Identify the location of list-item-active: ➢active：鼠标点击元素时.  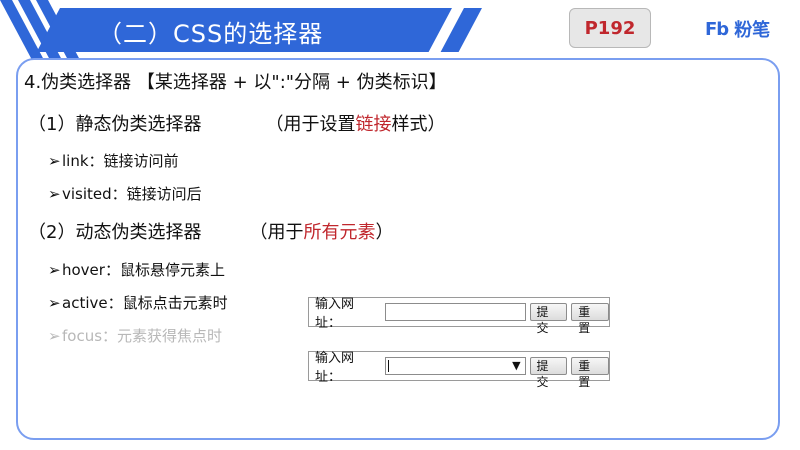
(138, 302).